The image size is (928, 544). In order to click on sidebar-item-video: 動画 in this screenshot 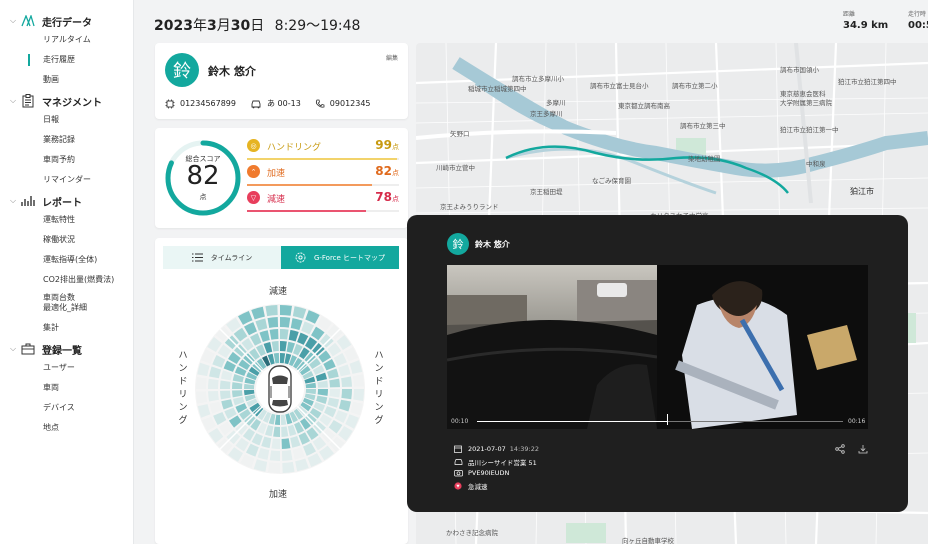, I will do `click(66, 80)`.